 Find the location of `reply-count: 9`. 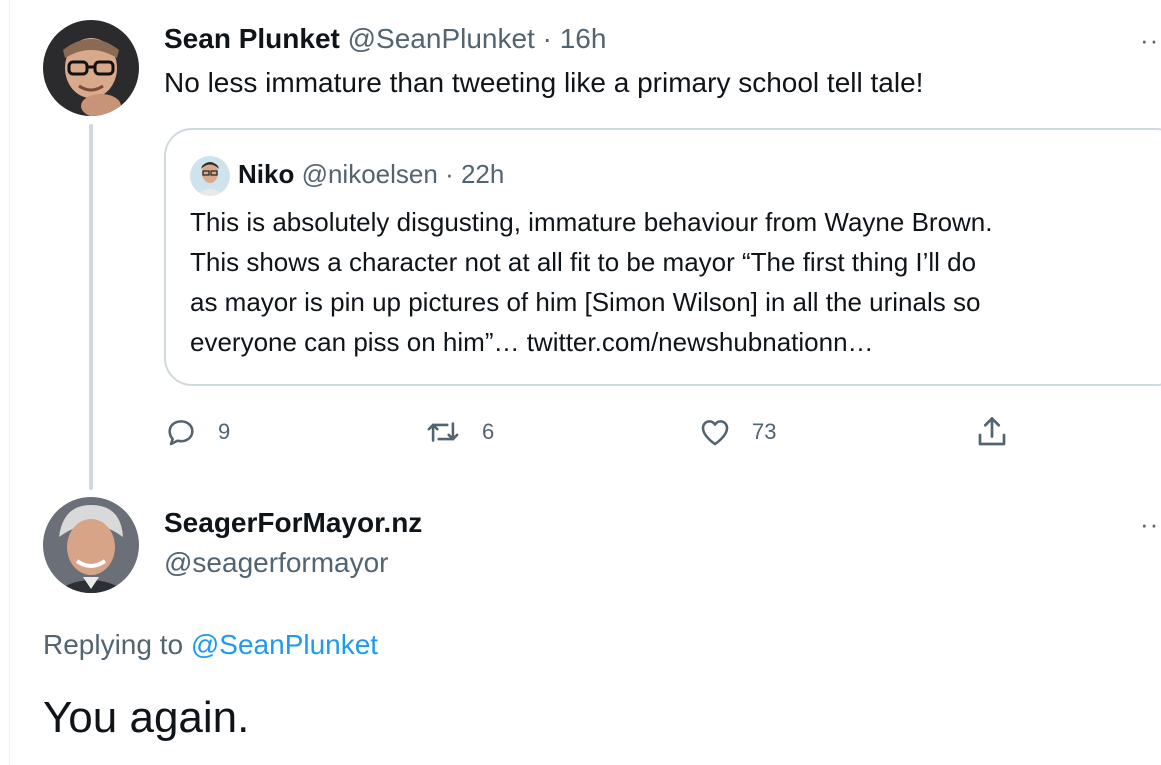

reply-count: 9 is located at coordinates (224, 431).